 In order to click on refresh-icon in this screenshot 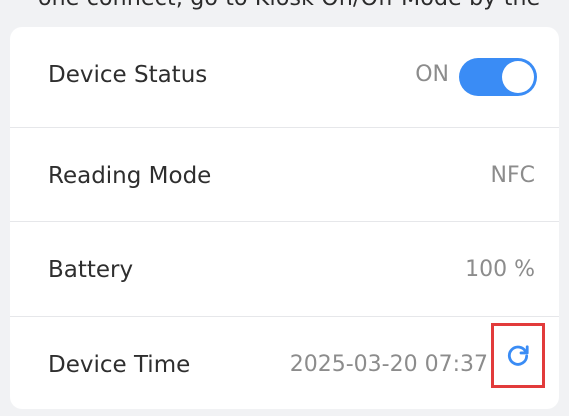, I will do `click(518, 355)`.